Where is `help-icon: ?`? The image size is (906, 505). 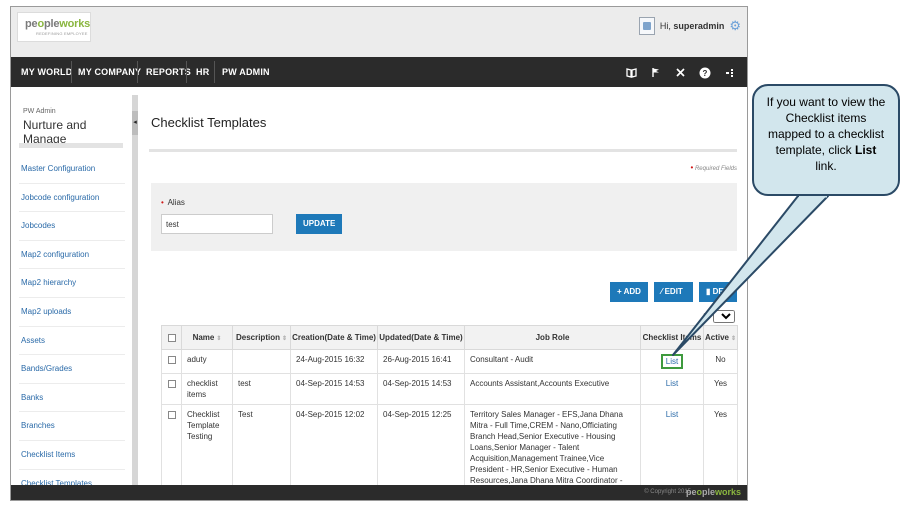 help-icon: ? is located at coordinates (705, 72).